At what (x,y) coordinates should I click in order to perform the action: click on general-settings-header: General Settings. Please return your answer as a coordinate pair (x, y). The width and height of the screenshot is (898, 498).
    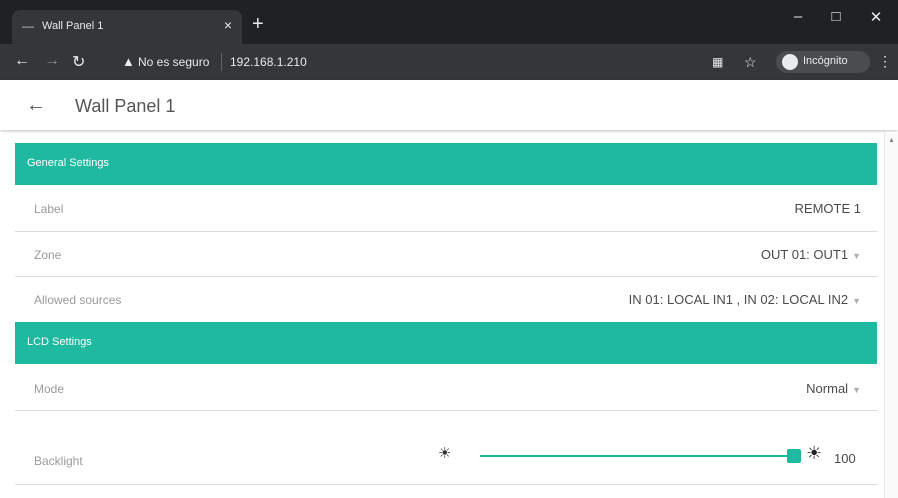
    Looking at the image, I should click on (446, 164).